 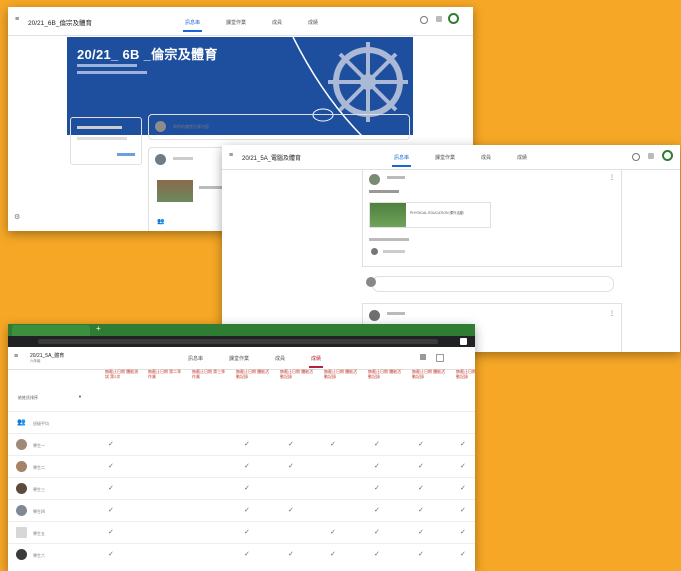 What do you see at coordinates (241, 554) in the screenshot?
I see `table-row: 學生六 ✓ ✓ ✓ ✓ ✓ ✓ ✓` at bounding box center [241, 554].